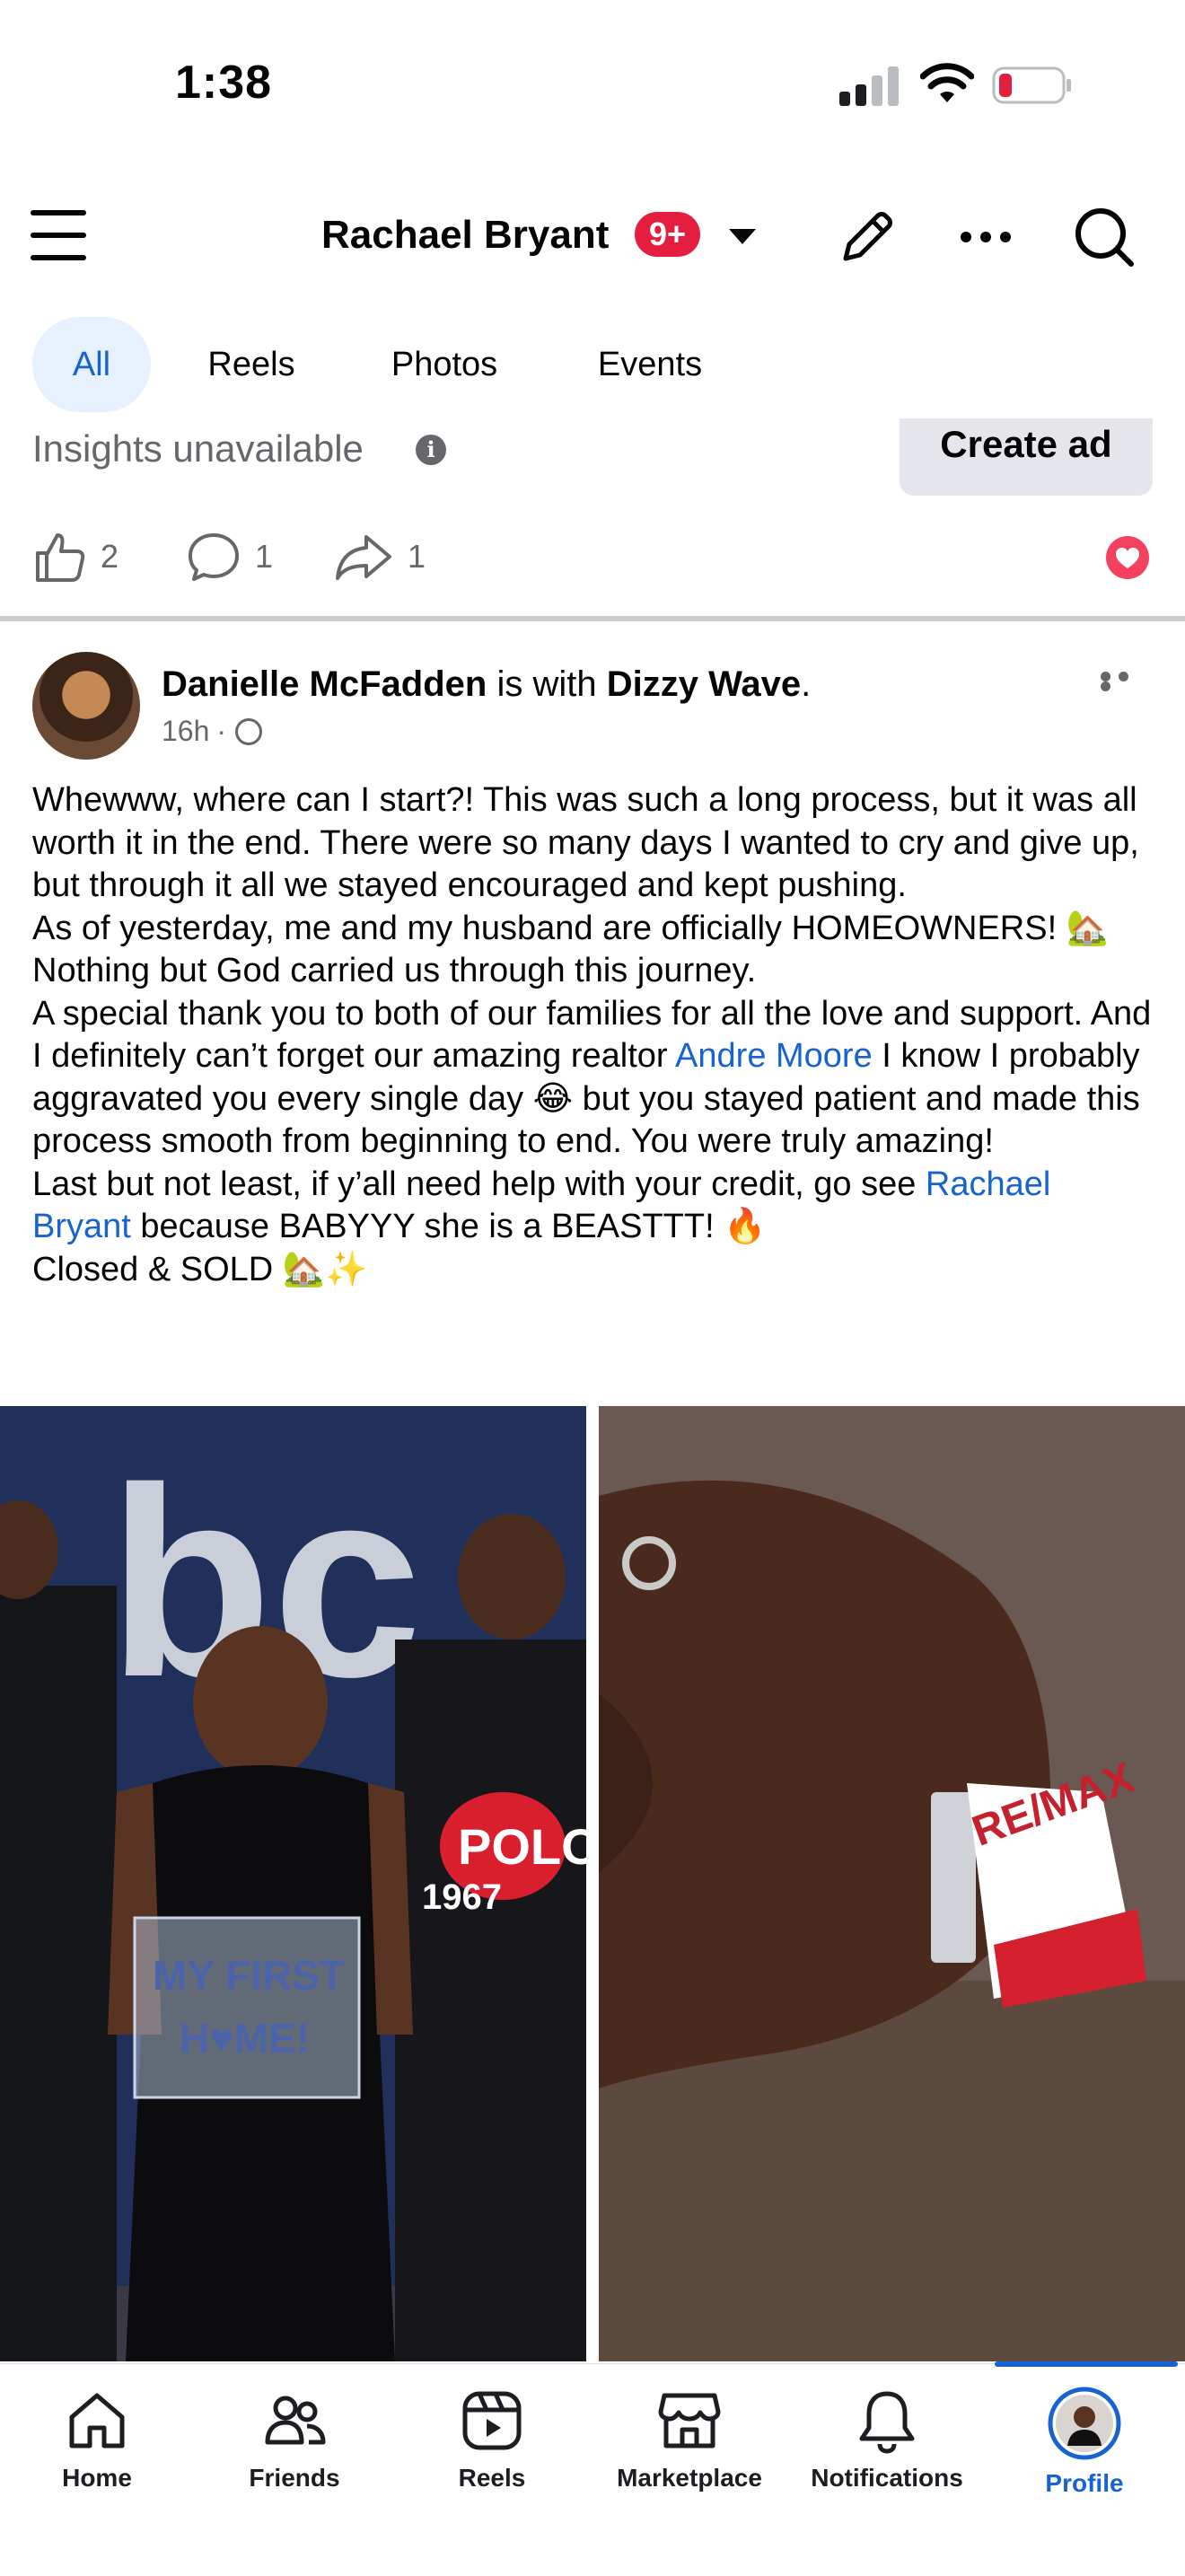 Image resolution: width=1185 pixels, height=2576 pixels. Describe the element at coordinates (947, 82) in the screenshot. I see `wifi-icon` at that location.